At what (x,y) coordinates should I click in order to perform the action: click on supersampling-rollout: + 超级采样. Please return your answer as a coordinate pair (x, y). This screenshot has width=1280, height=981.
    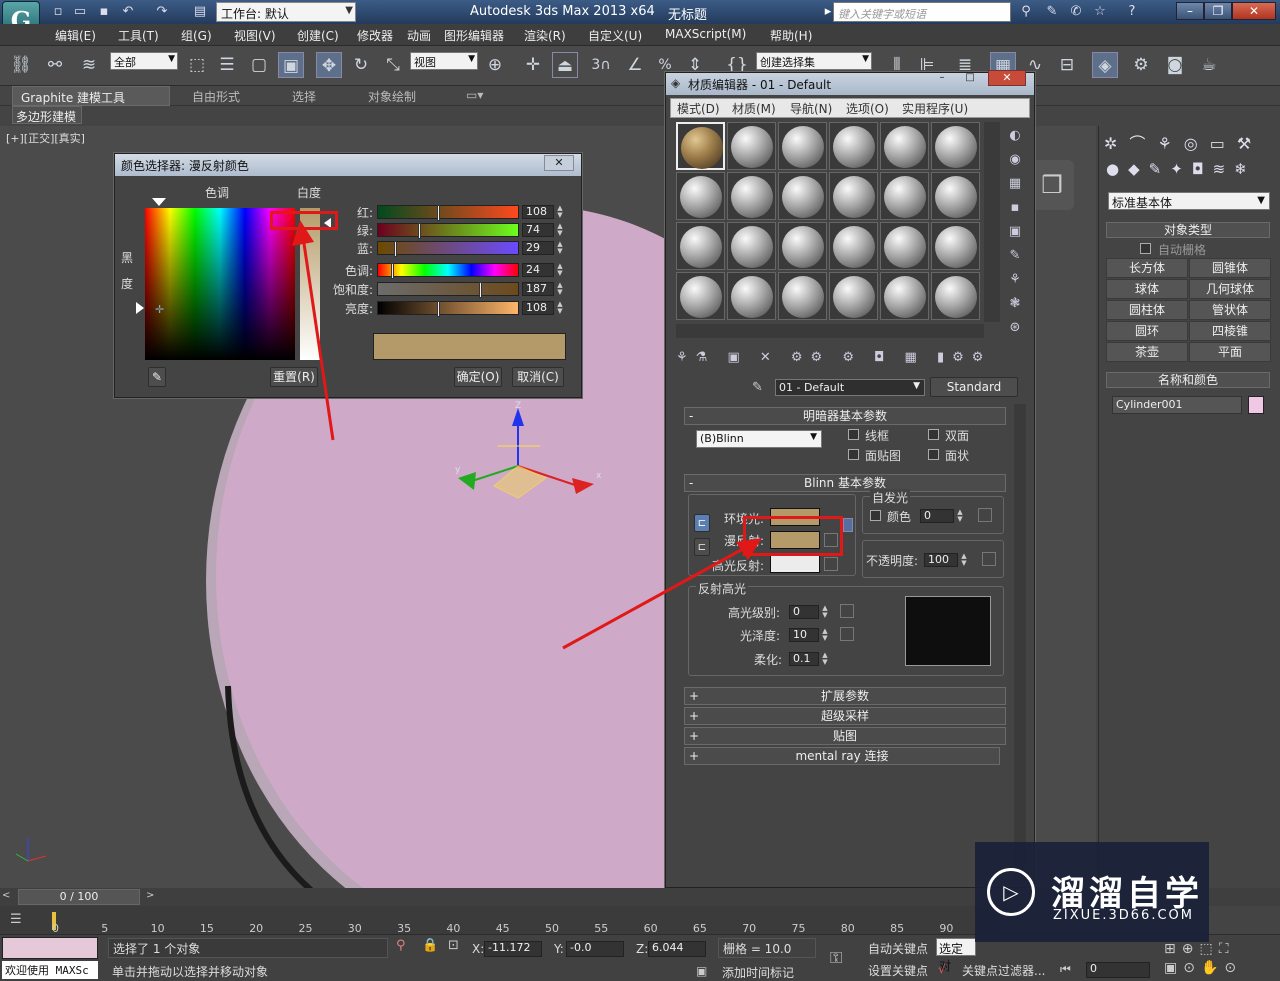
    Looking at the image, I should click on (845, 716).